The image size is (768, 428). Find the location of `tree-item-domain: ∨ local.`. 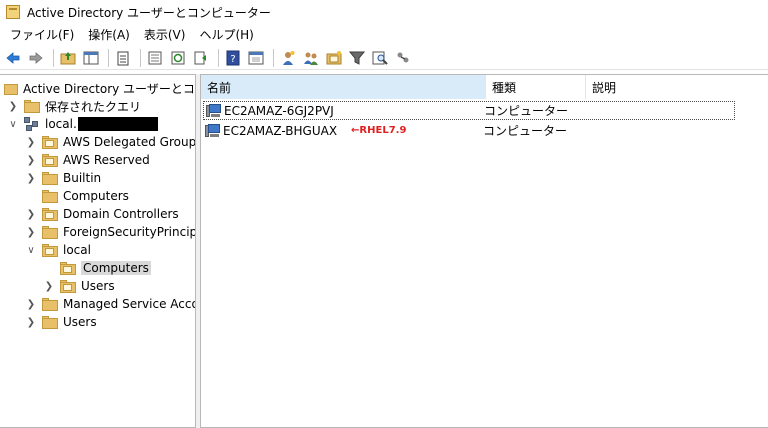

tree-item-domain: ∨ local. is located at coordinates (83, 124).